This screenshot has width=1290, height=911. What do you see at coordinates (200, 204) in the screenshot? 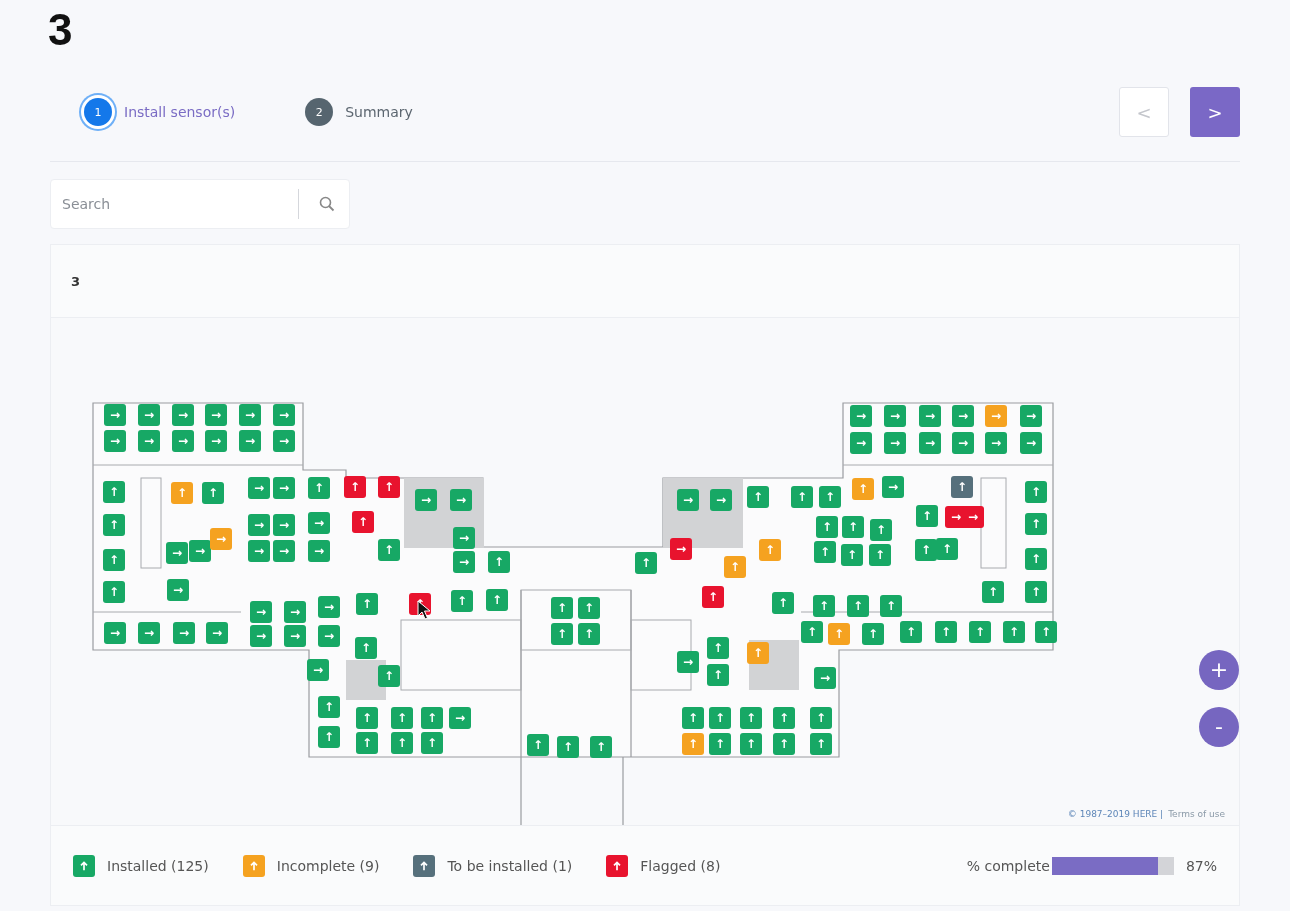
I see `search-field: Search` at bounding box center [200, 204].